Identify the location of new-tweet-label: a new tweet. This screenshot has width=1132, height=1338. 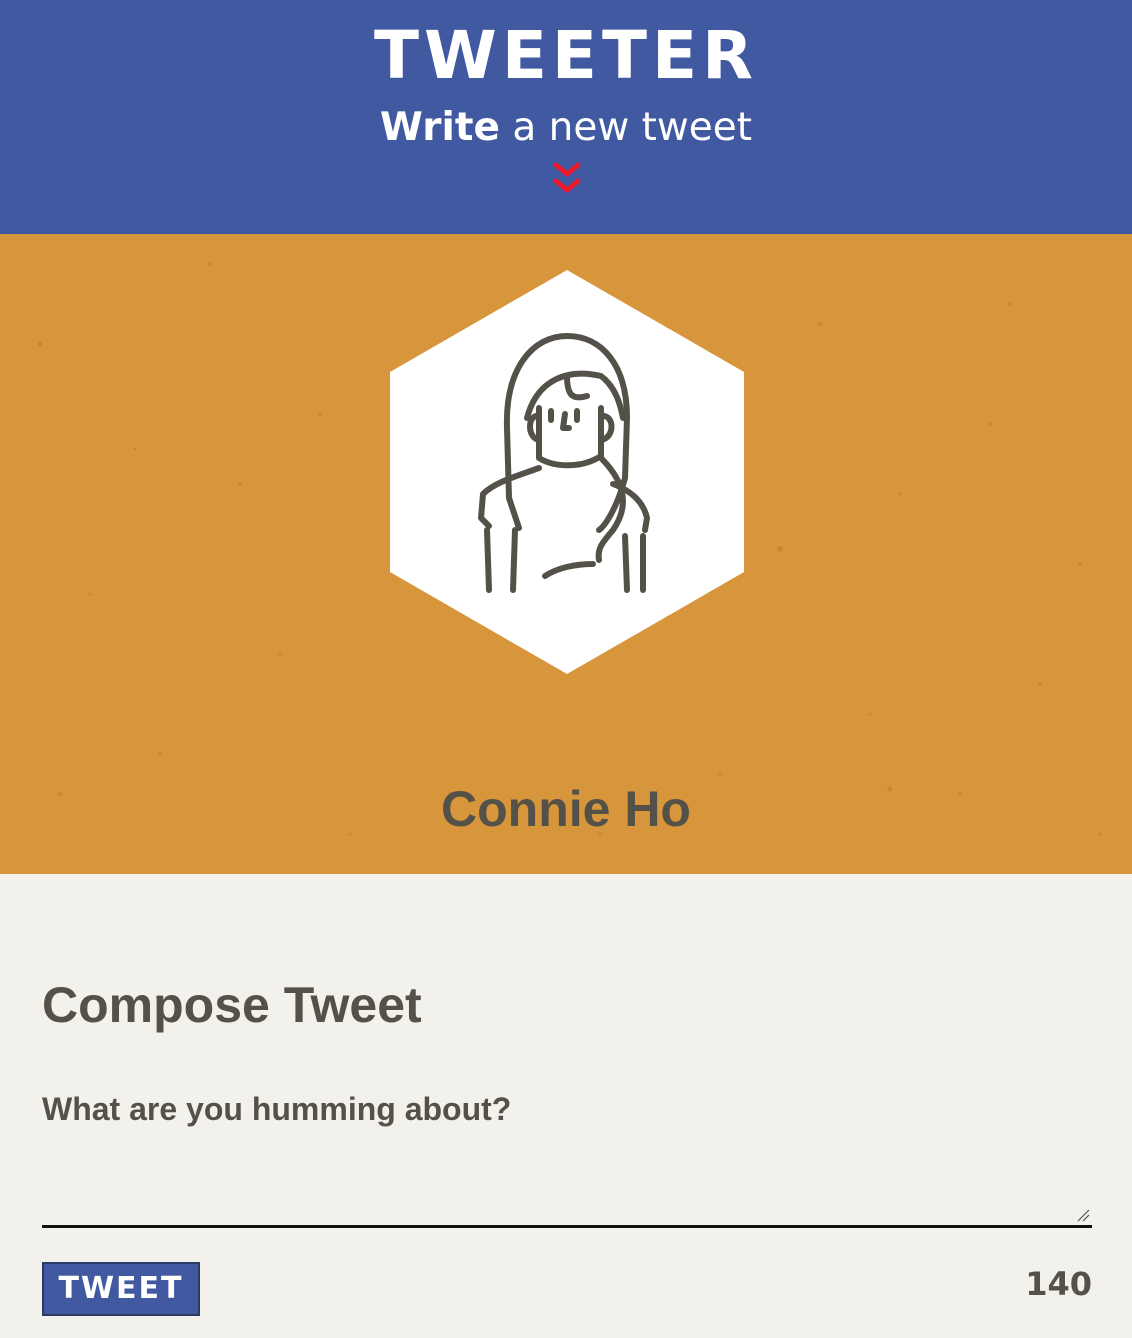
(626, 127).